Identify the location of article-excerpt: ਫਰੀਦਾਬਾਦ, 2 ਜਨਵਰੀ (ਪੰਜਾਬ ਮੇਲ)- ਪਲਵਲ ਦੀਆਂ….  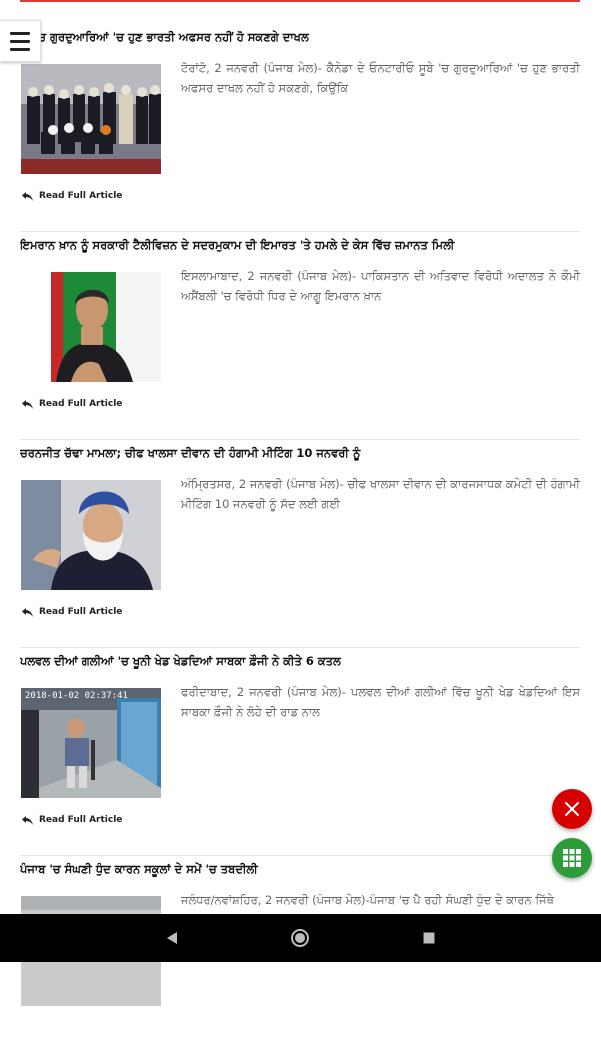
(380, 702).